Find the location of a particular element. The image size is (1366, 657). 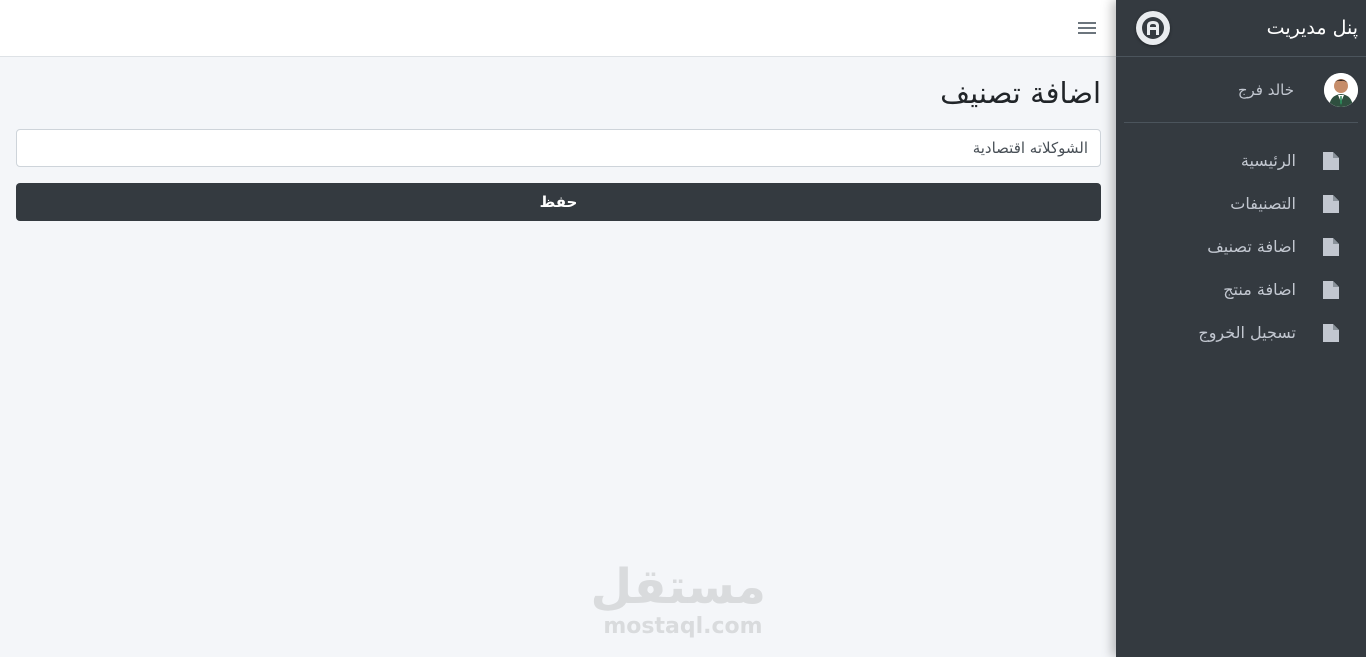

sidebar-item-add-product: اضافة منتج is located at coordinates (1241, 289).